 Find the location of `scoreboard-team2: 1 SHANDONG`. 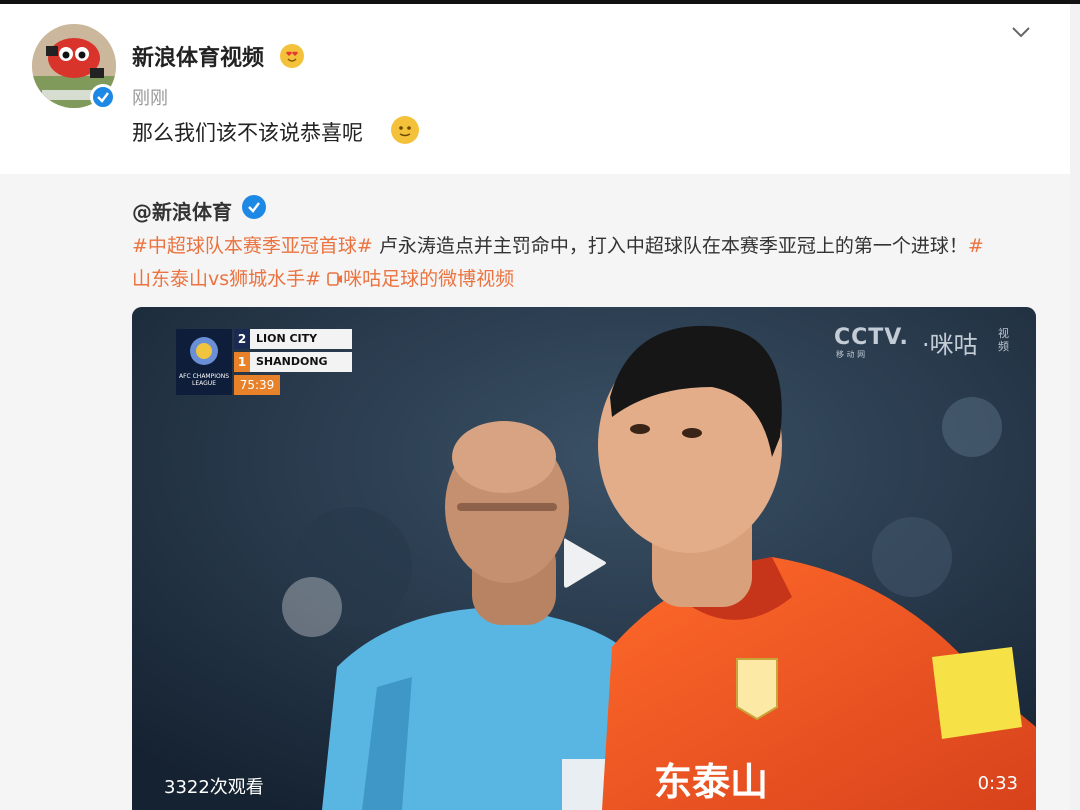

scoreboard-team2: 1 SHANDONG is located at coordinates (293, 362).